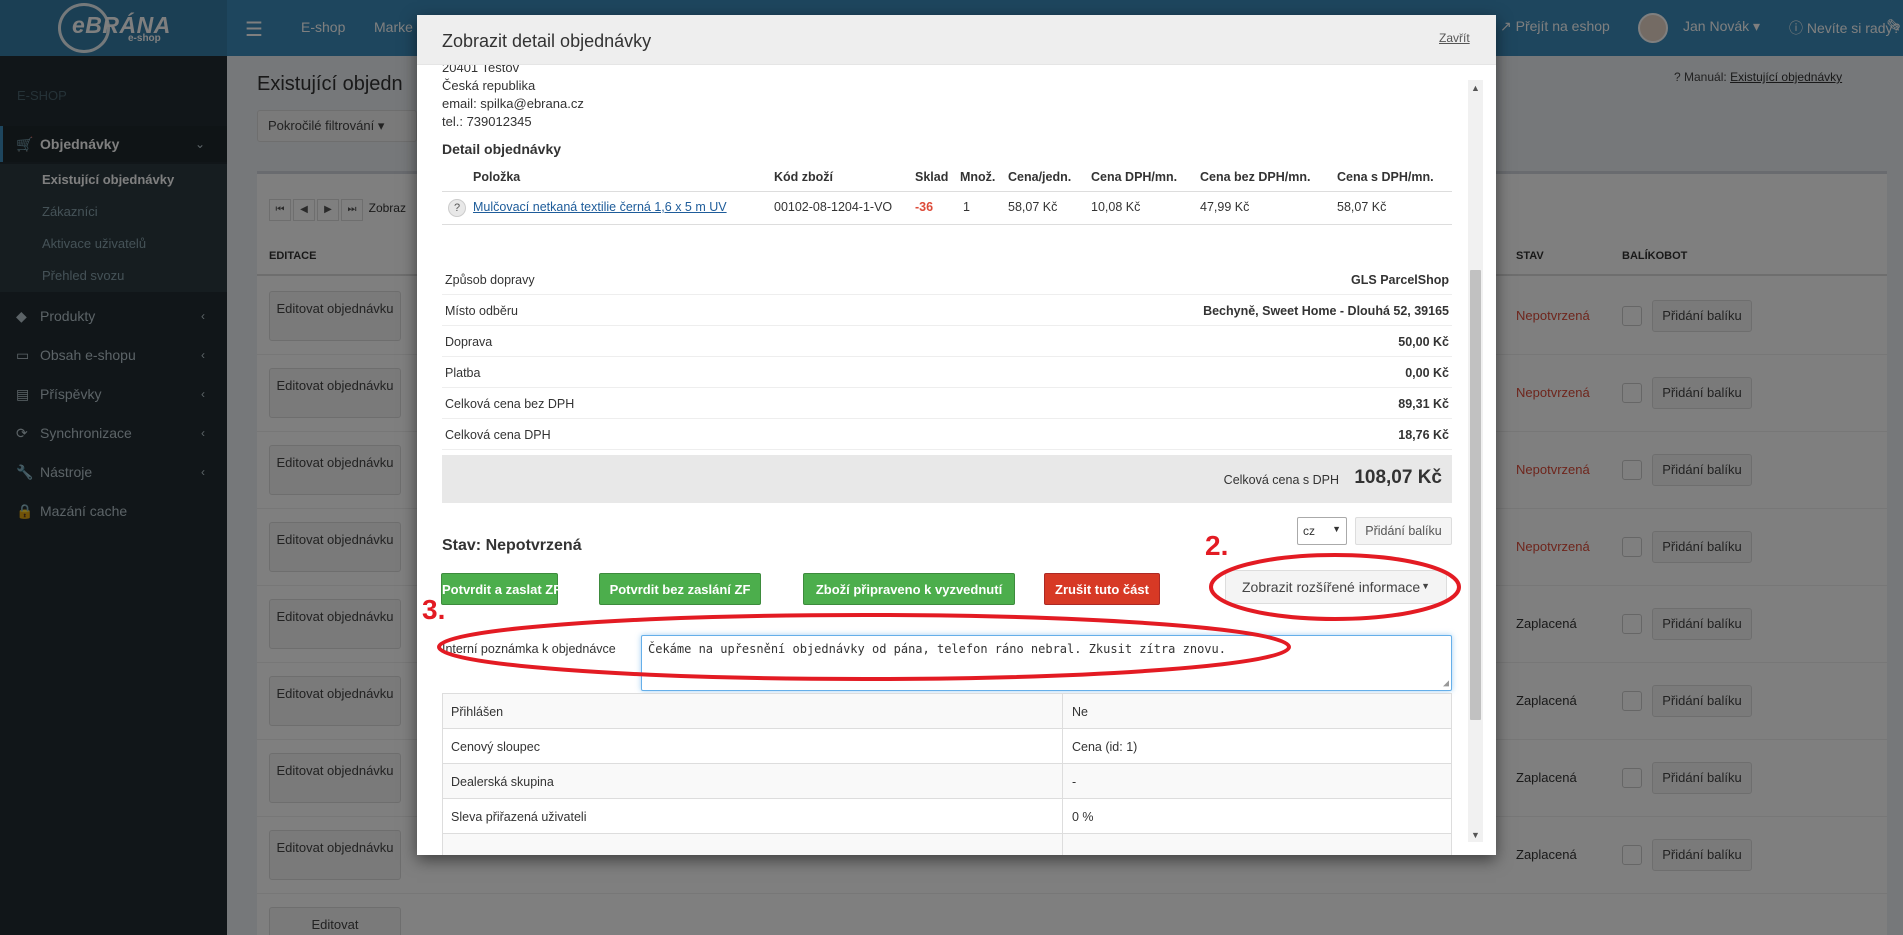  What do you see at coordinates (497, 177) in the screenshot?
I see `col-item: Položka` at bounding box center [497, 177].